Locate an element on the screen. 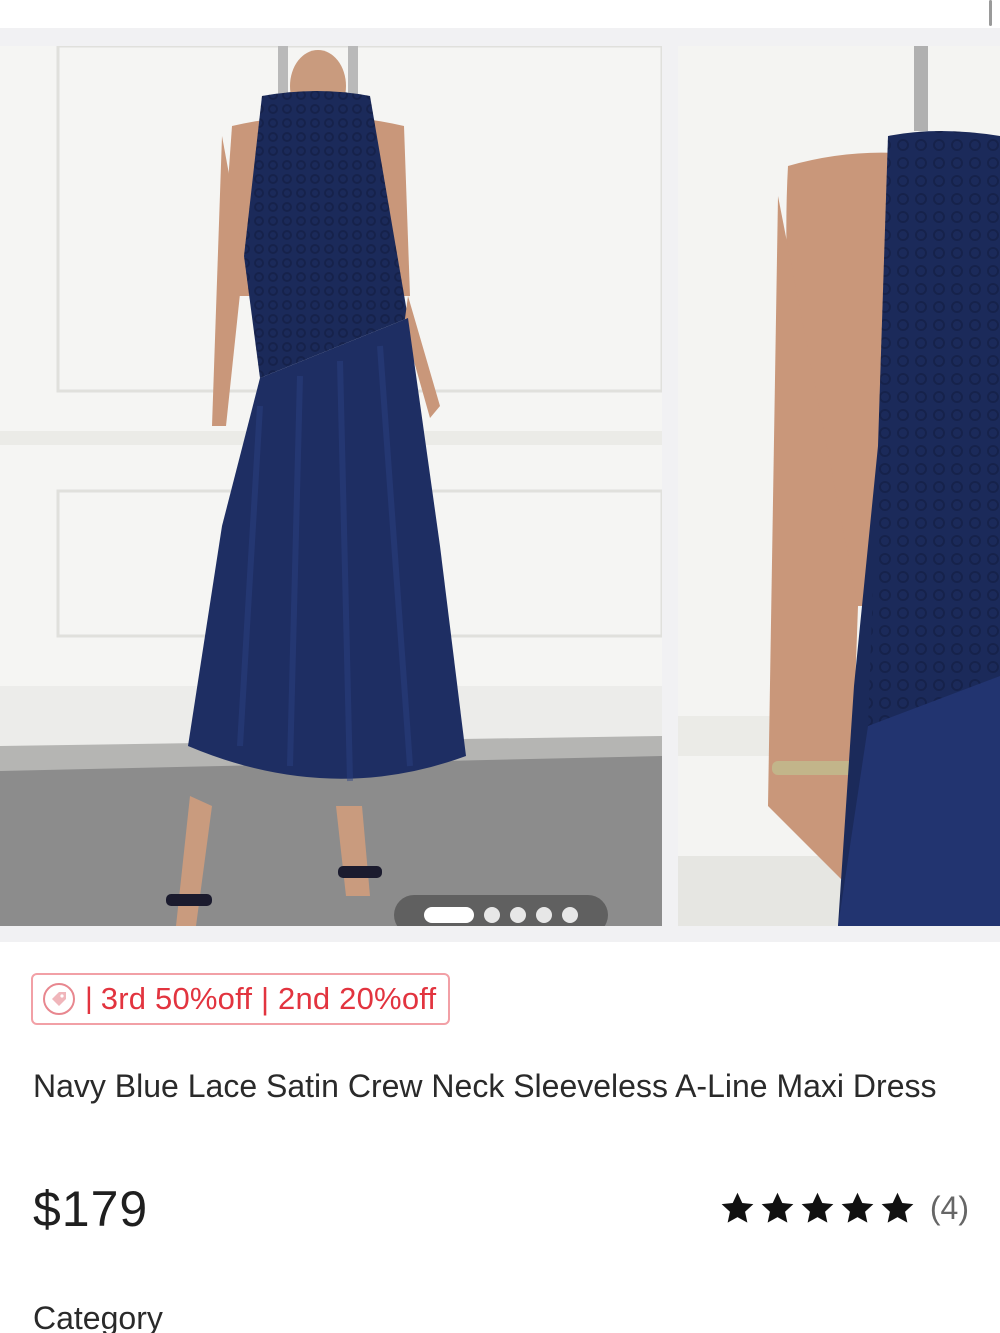  tag-icon is located at coordinates (59, 999).